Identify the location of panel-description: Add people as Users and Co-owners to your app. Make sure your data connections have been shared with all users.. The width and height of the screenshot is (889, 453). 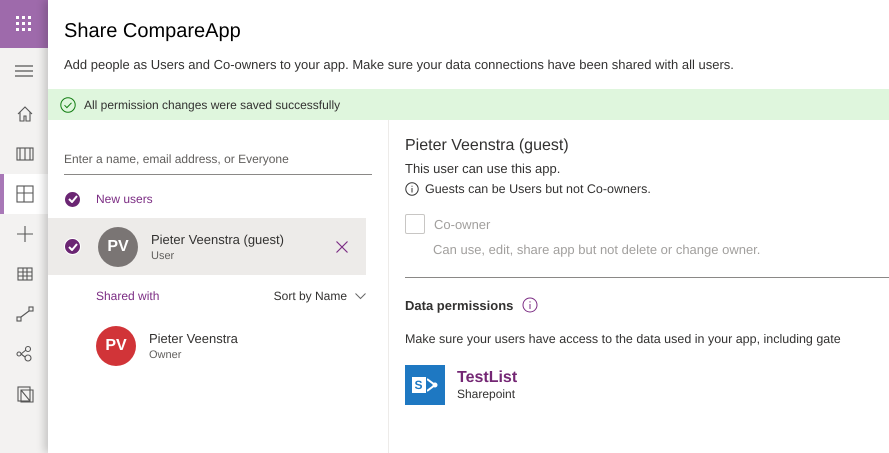
(399, 64).